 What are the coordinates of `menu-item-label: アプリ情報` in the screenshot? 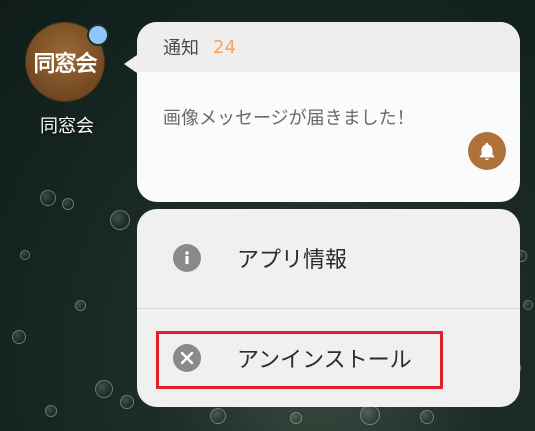 It's located at (292, 260).